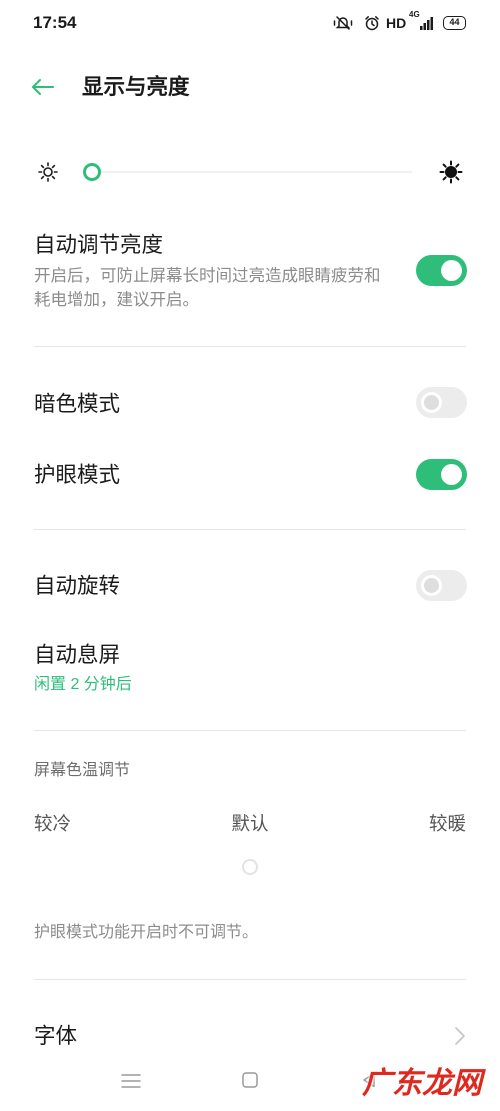  Describe the element at coordinates (136, 87) in the screenshot. I see `page-title: 显示与亮度` at that location.